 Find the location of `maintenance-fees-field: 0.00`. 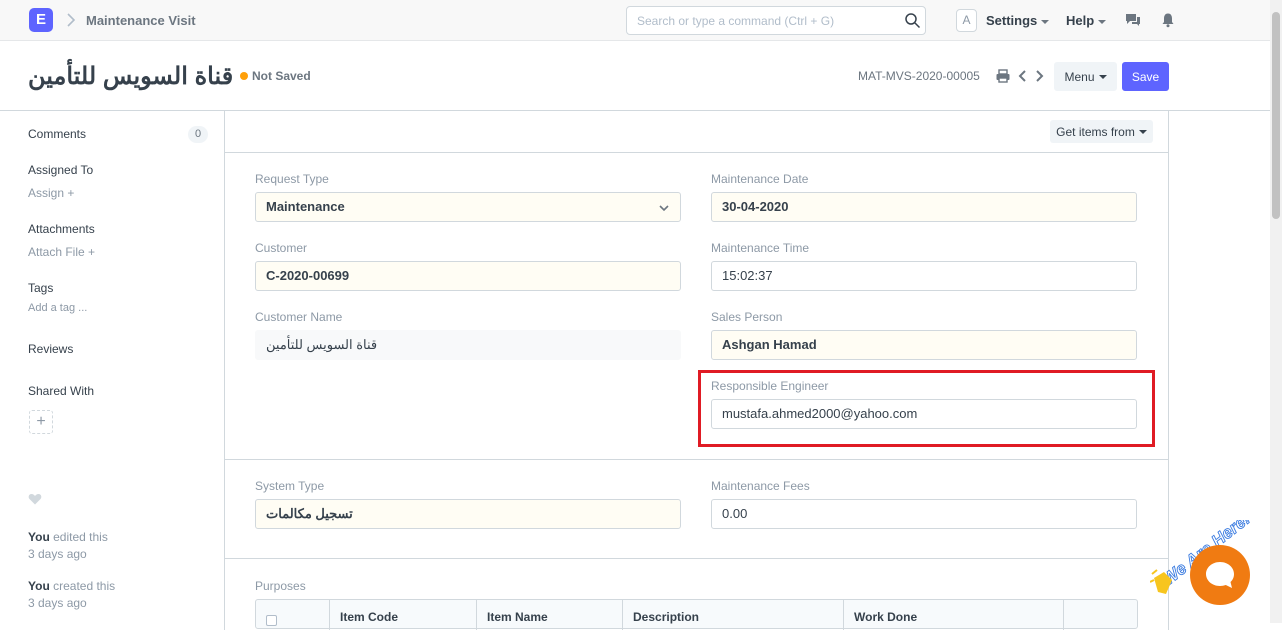

maintenance-fees-field: 0.00 is located at coordinates (924, 514).